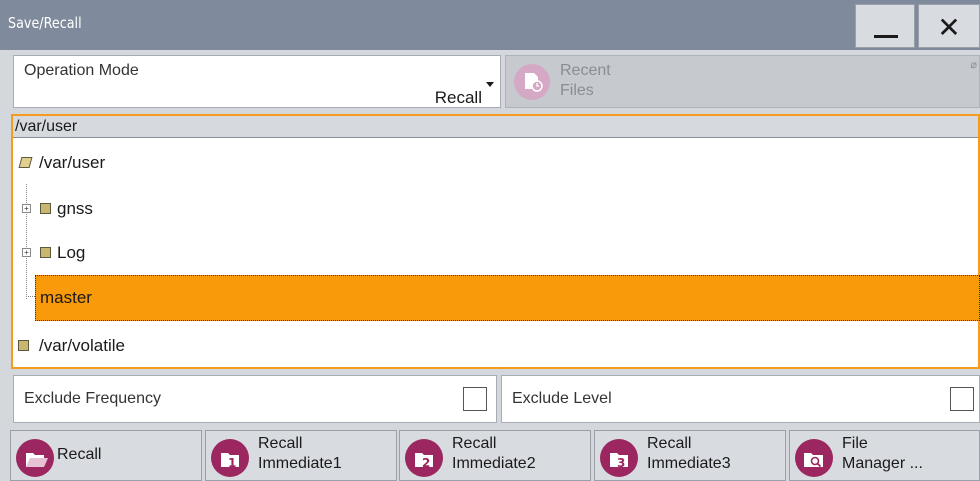  I want to click on recall-immediate1-label-1: Recall, so click(280, 443).